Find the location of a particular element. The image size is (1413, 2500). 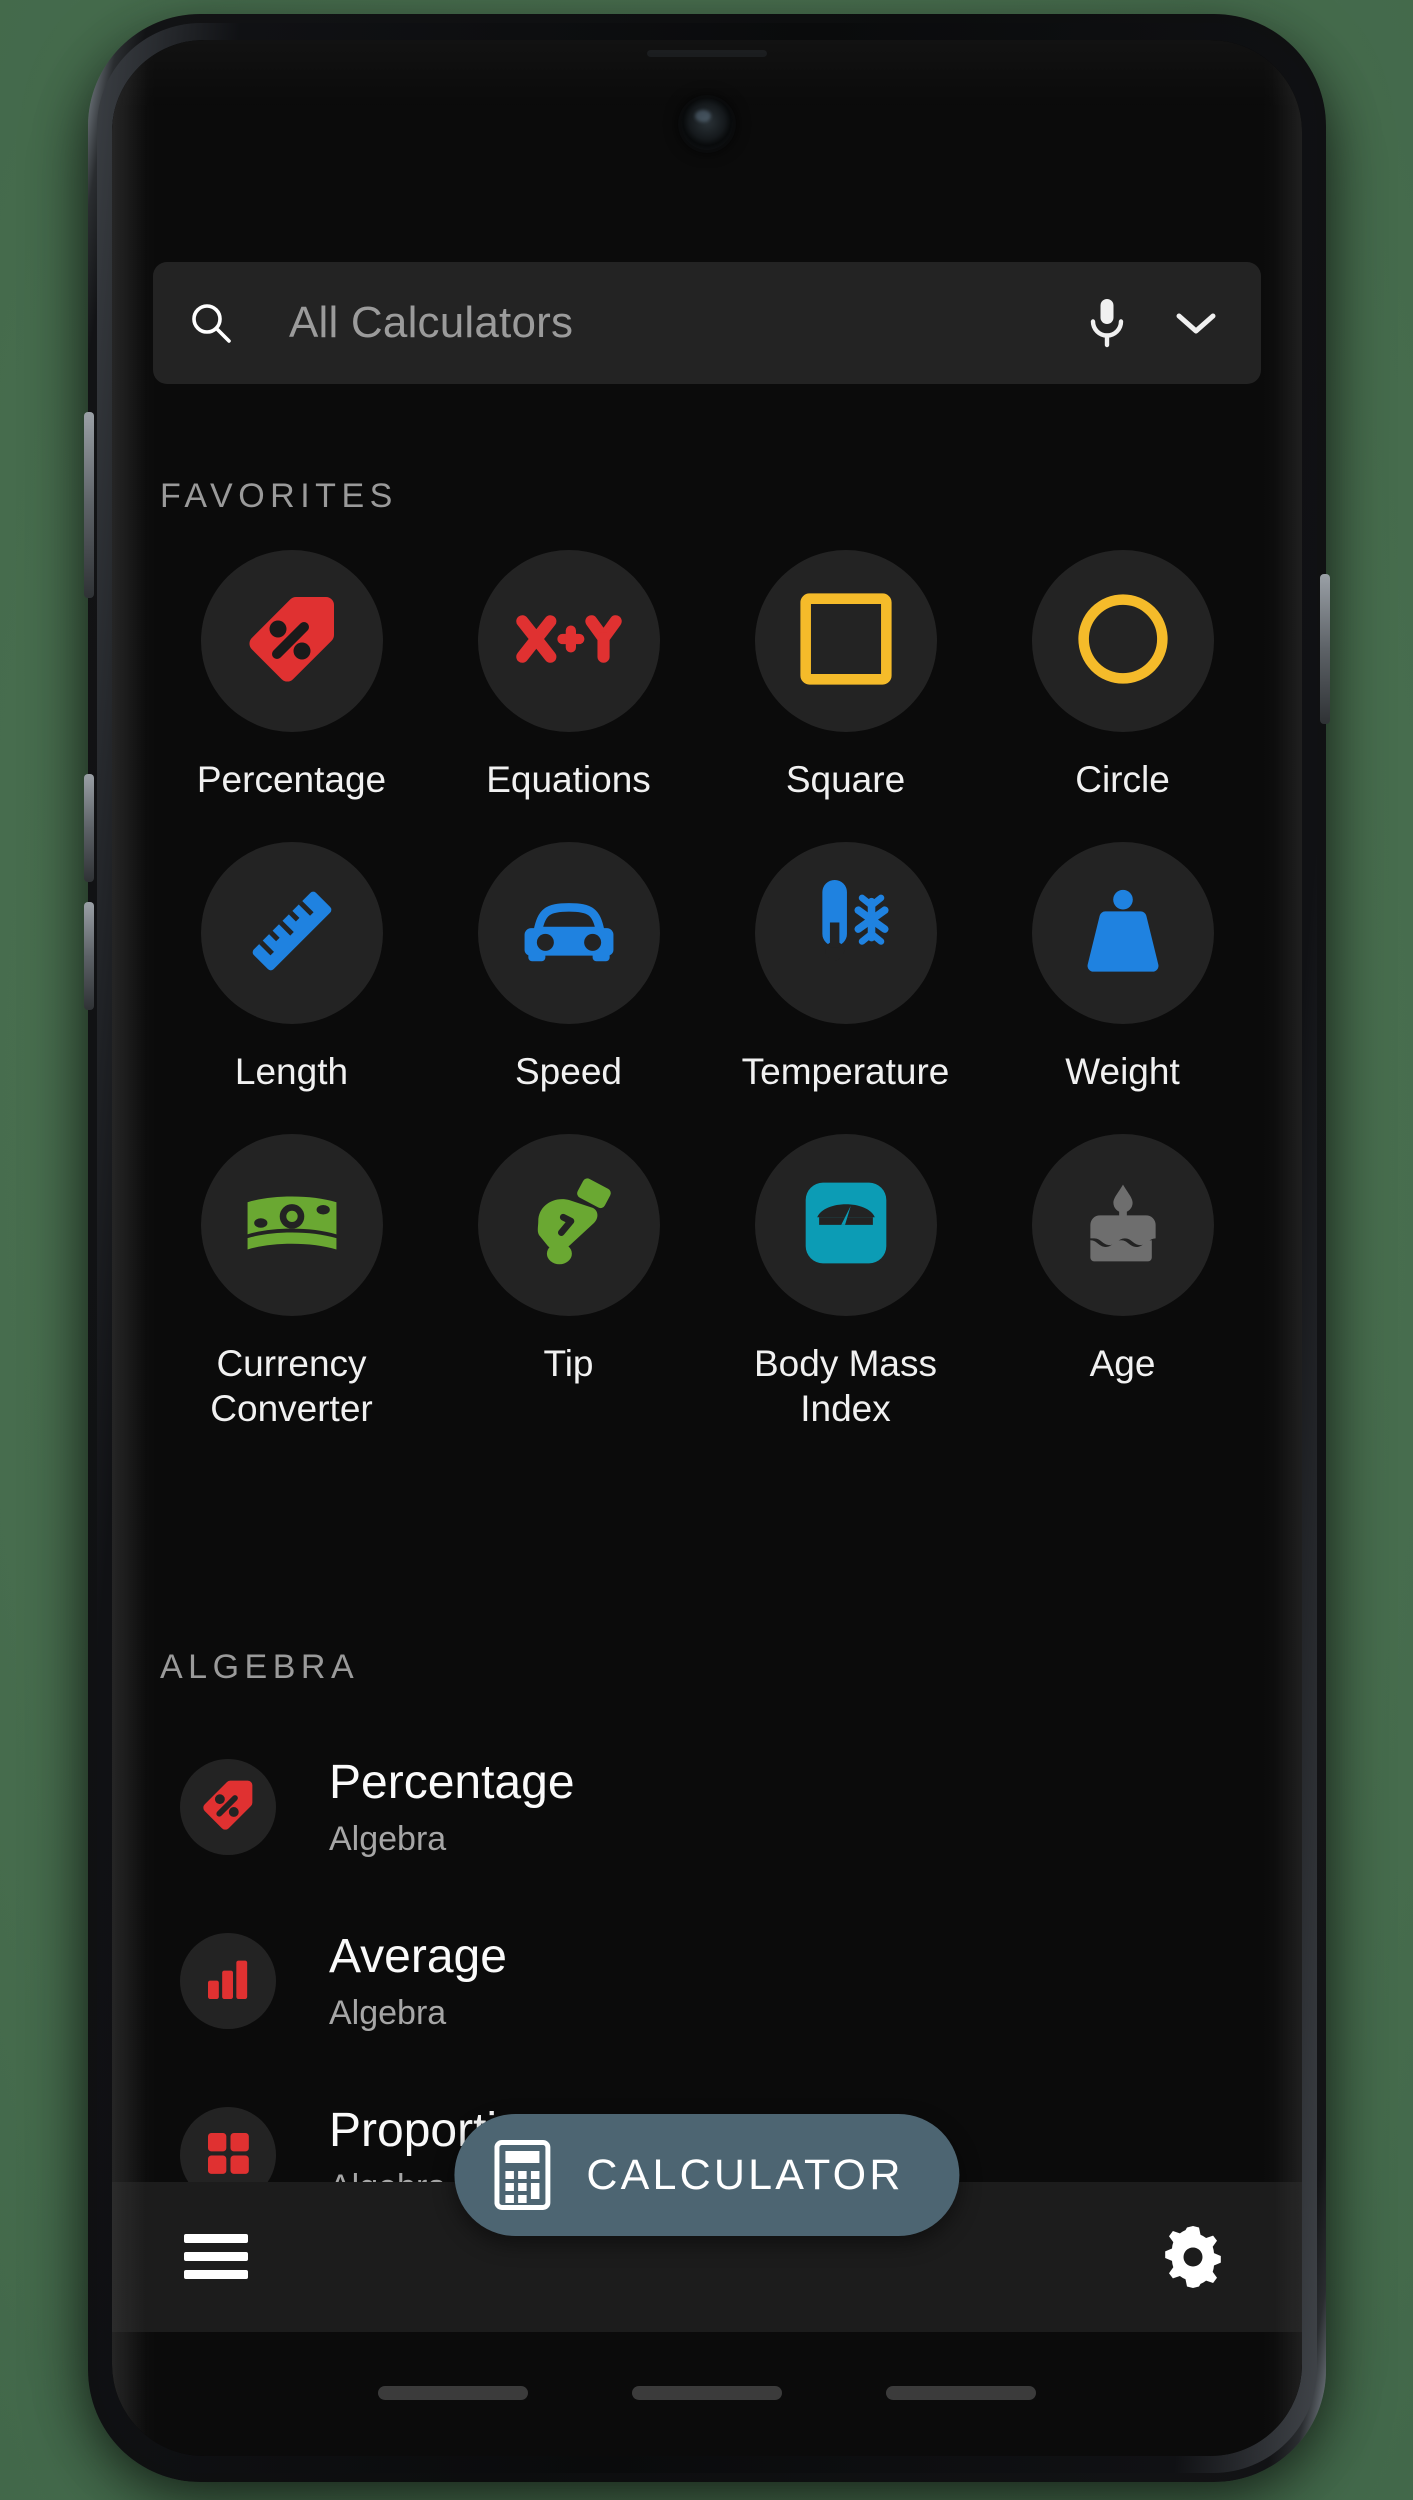

calculator-fab-label: CALCULATOR is located at coordinates (745, 2174).